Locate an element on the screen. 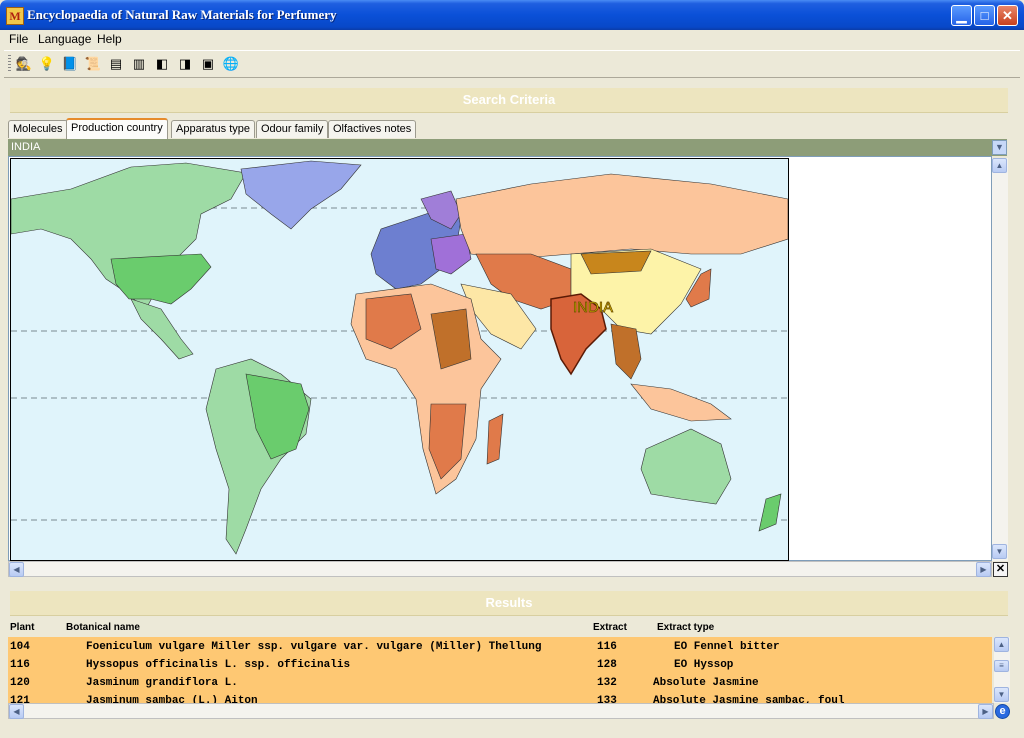  results-scroll-up-button: ▲ is located at coordinates (1001, 644).